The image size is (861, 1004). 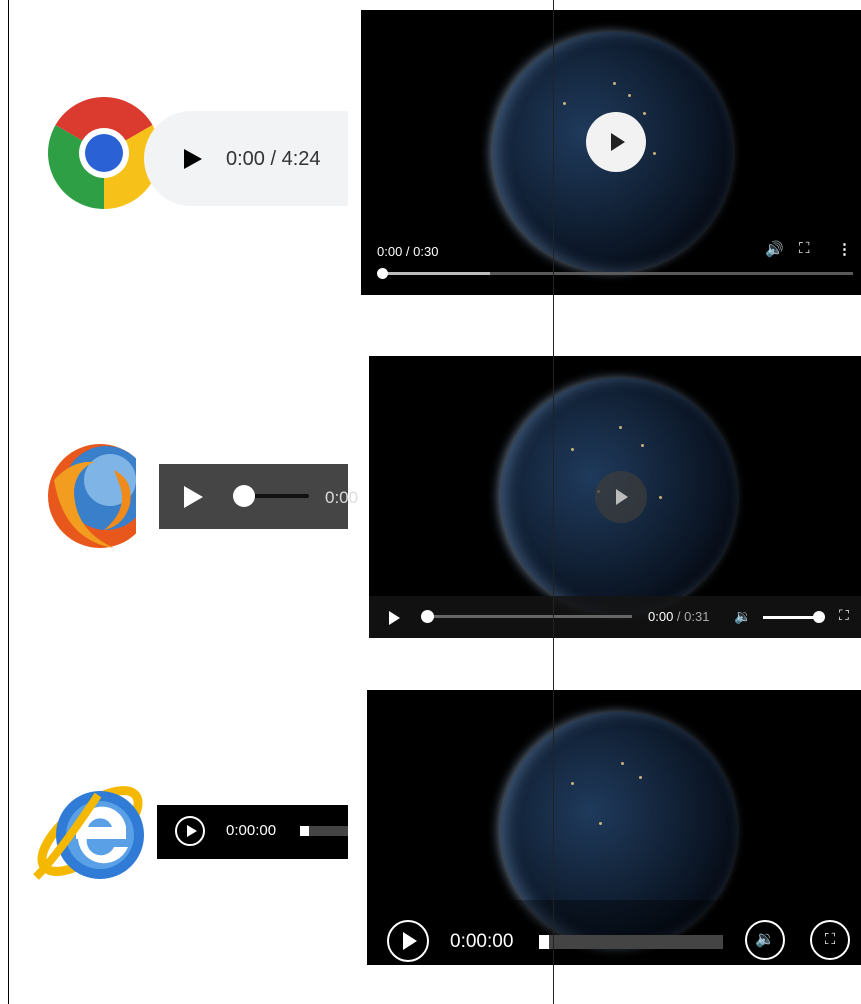 What do you see at coordinates (774, 249) in the screenshot?
I see `volume-icon: 🔊` at bounding box center [774, 249].